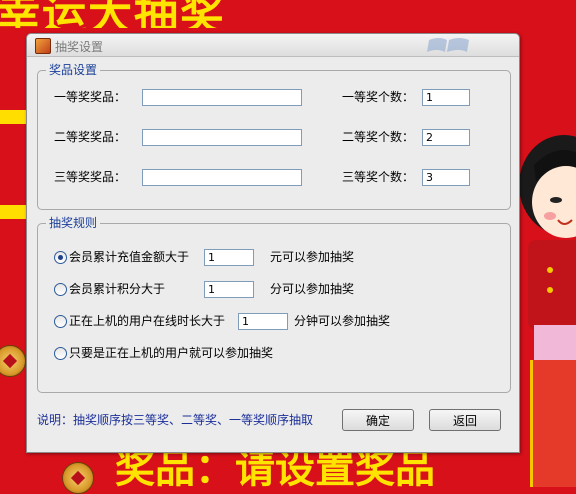 The image size is (576, 494). Describe the element at coordinates (73, 70) in the screenshot. I see `prize-settings-title: 奖品设置` at that location.